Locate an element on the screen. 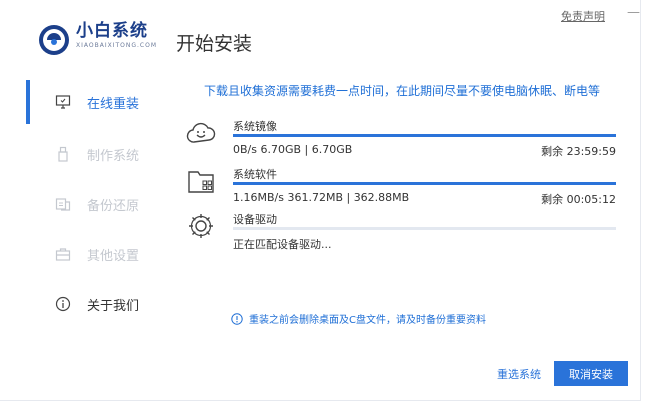  sidebar-item-label: 备份还原 is located at coordinates (113, 206).